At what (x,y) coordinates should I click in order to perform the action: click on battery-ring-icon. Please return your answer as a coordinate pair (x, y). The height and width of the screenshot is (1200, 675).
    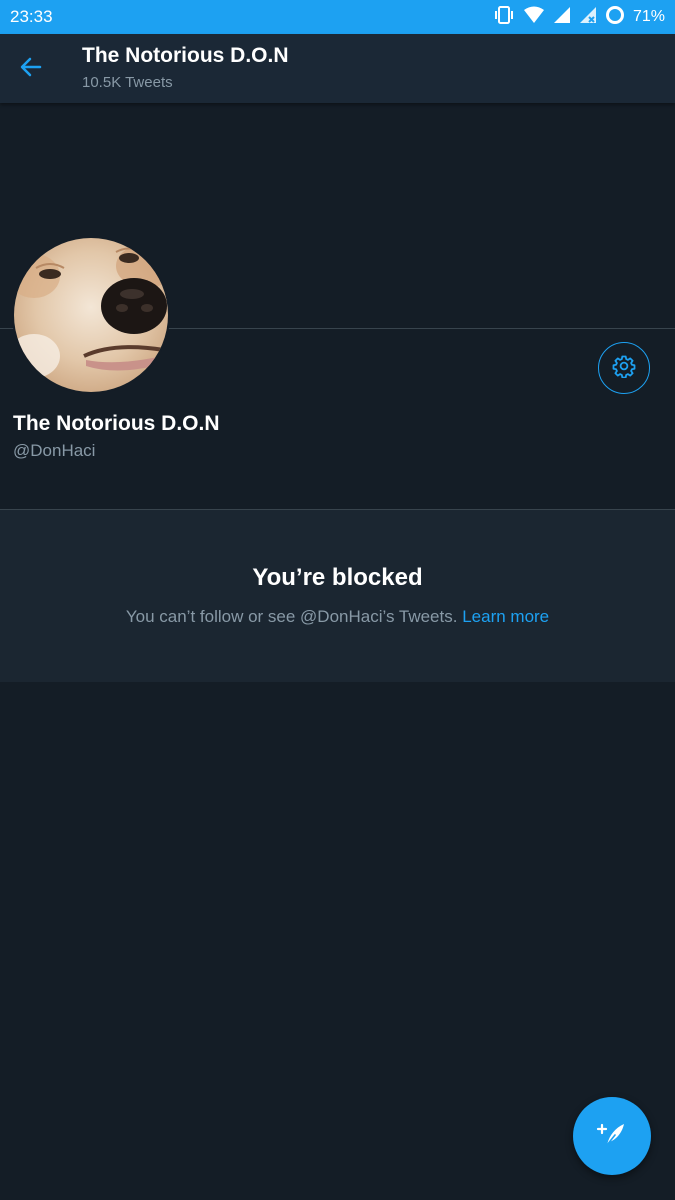
    Looking at the image, I should click on (615, 17).